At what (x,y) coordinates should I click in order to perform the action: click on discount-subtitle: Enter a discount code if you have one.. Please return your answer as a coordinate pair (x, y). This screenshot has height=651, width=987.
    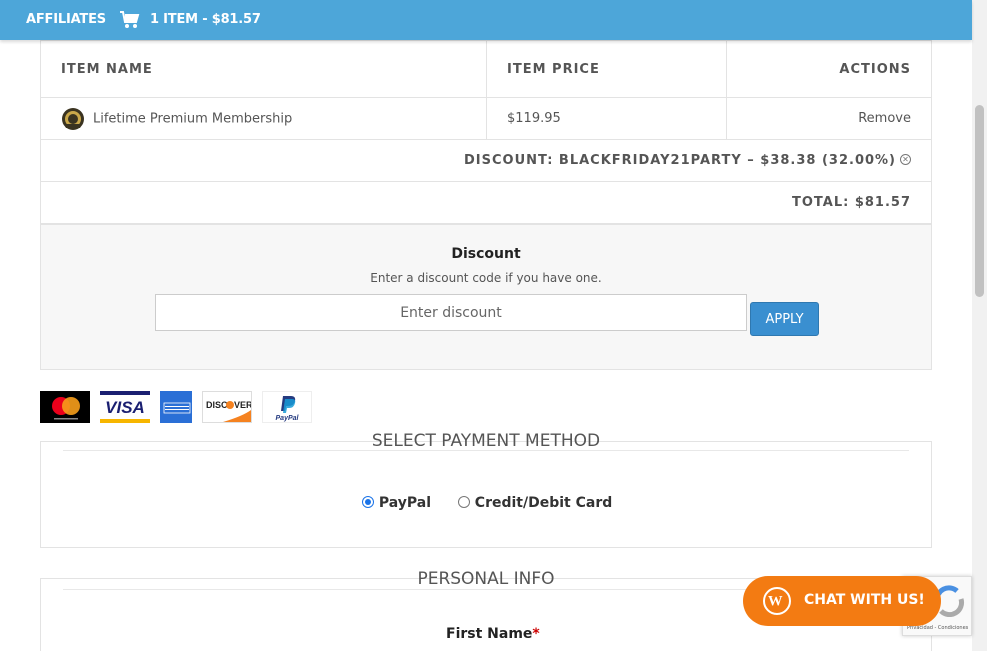
    Looking at the image, I should click on (486, 278).